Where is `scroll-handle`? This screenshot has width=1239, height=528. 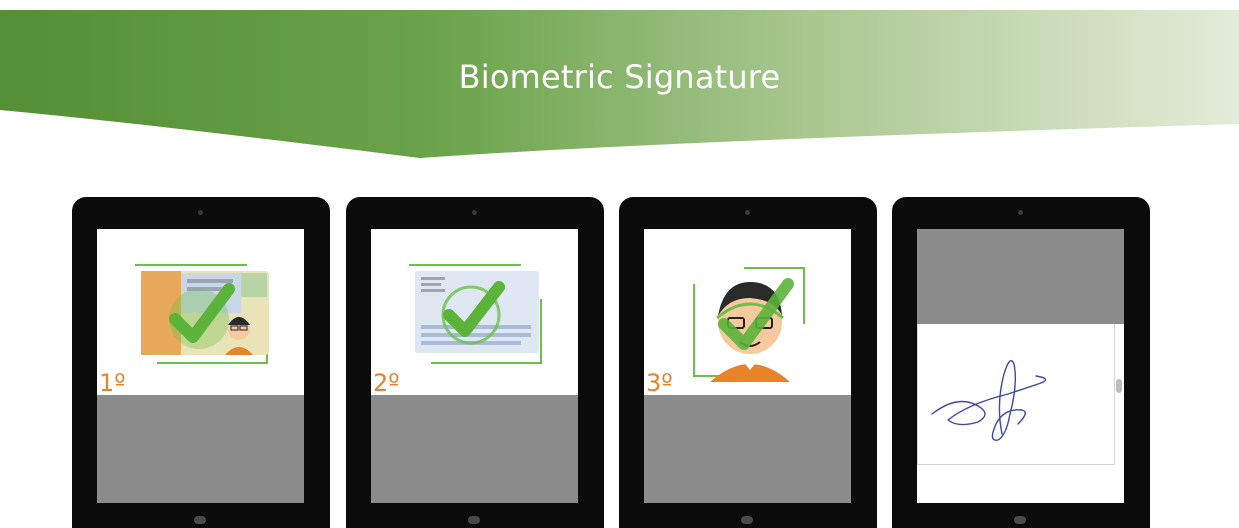 scroll-handle is located at coordinates (1119, 386).